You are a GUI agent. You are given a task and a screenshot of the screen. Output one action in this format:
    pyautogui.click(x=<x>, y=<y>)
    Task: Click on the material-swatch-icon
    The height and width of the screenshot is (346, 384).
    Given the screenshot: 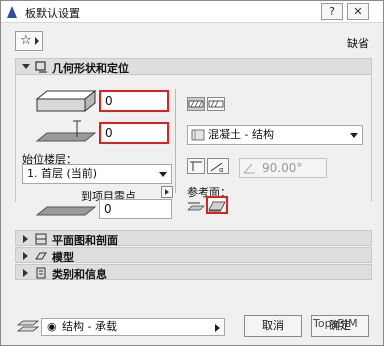 What is the action you would take?
    pyautogui.click(x=198, y=135)
    